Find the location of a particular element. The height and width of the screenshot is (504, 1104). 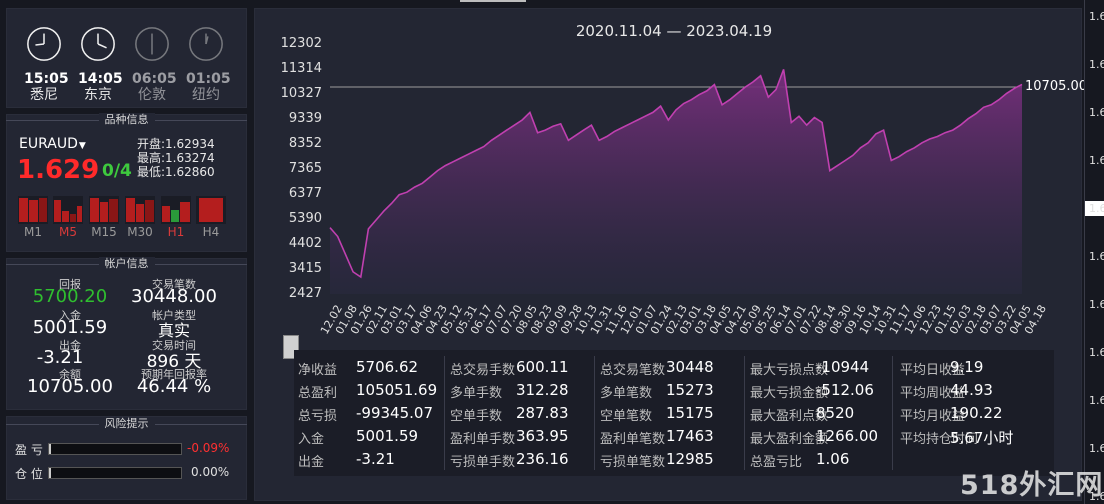

stat-label: 空单笔数 is located at coordinates (626, 416).